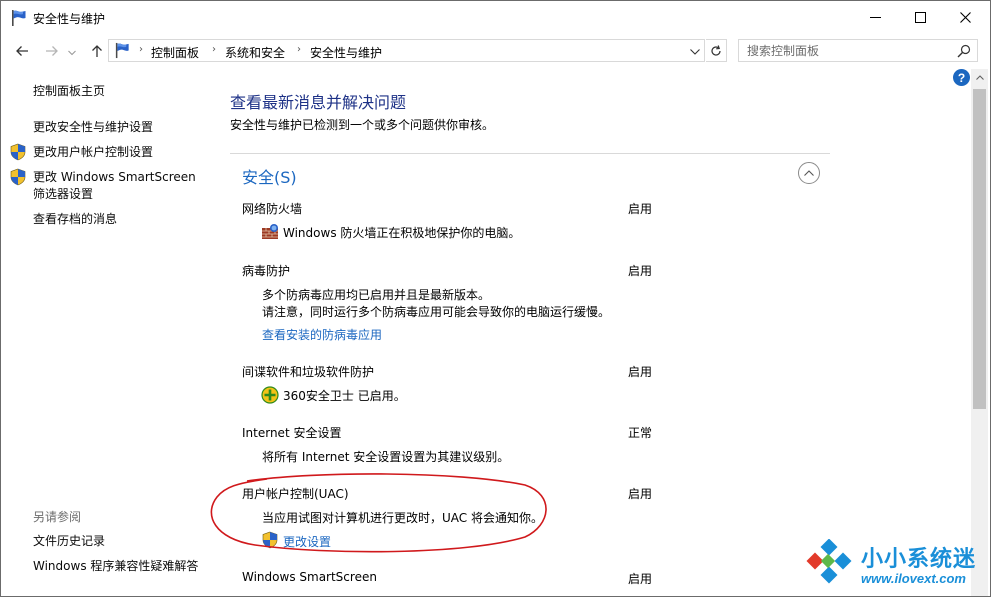 Image resolution: width=991 pixels, height=597 pixels. I want to click on view-installed-antivirus-link: 查看安装的防病毒应用, so click(322, 334).